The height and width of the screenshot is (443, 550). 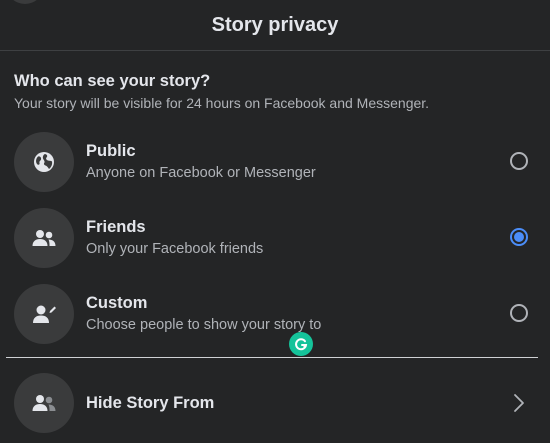 What do you see at coordinates (519, 161) in the screenshot?
I see `radio-public` at bounding box center [519, 161].